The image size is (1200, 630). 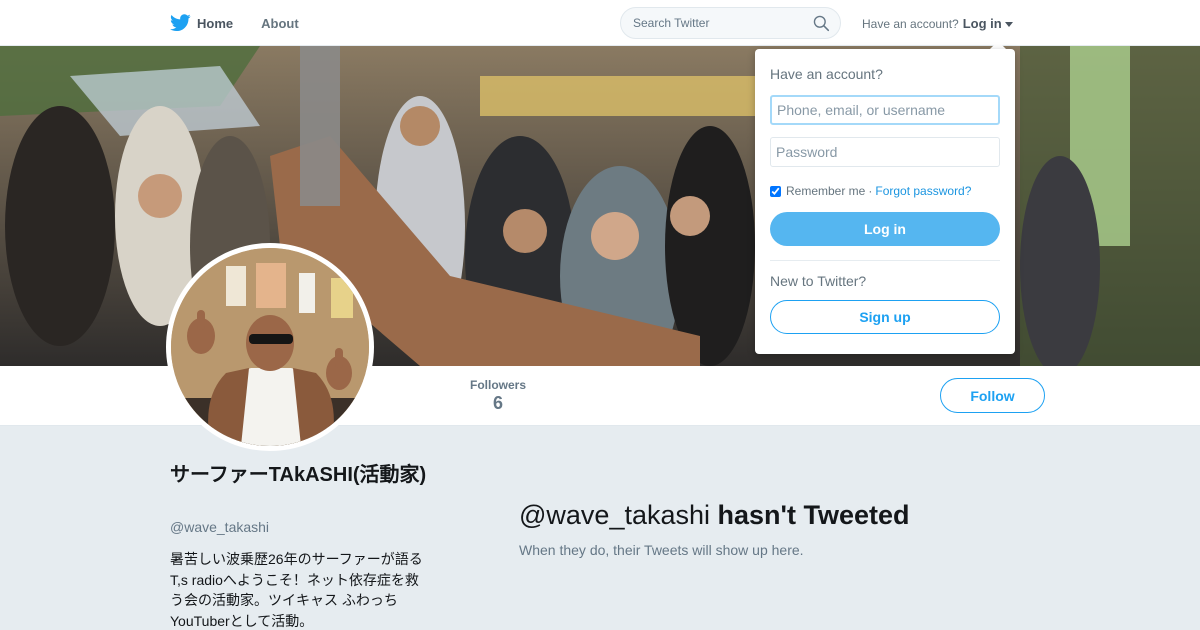 I want to click on nav-home-label: Home, so click(x=215, y=23).